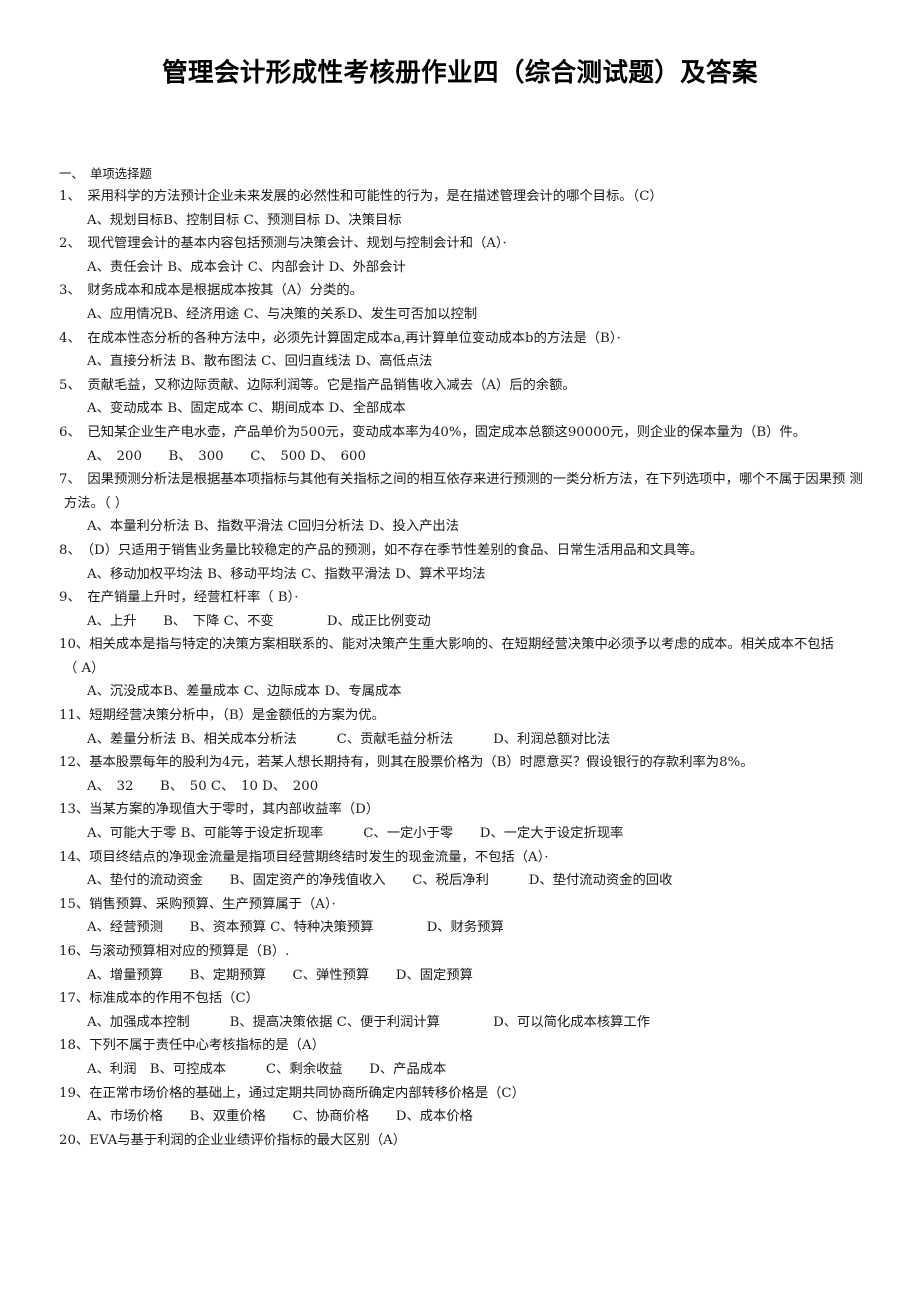 This screenshot has height=1302, width=920. I want to click on question-options: A、差量分析法 B、相关成本分析法 C、贡献毛益分析法 D、利润总额对比法, so click(349, 739).